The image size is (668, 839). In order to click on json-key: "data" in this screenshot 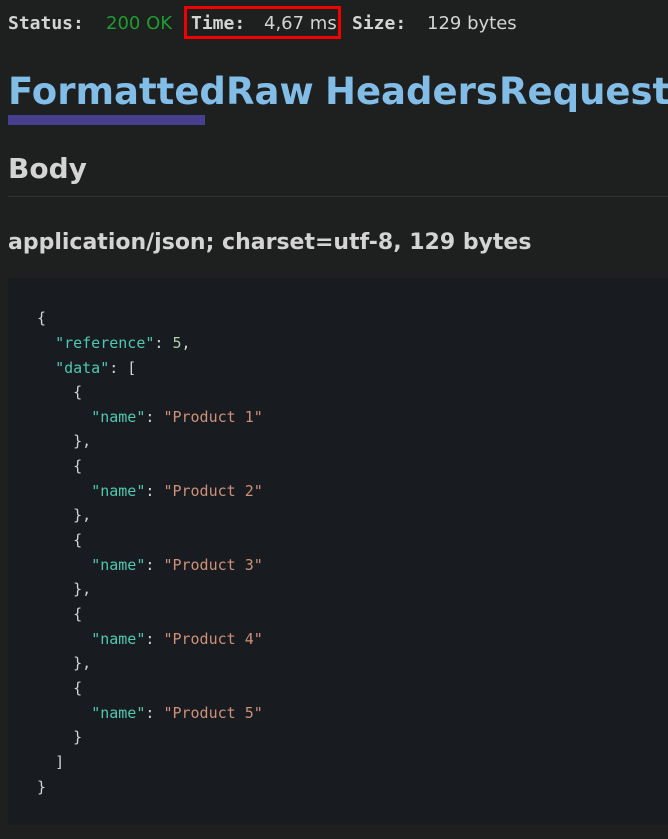, I will do `click(82, 368)`.